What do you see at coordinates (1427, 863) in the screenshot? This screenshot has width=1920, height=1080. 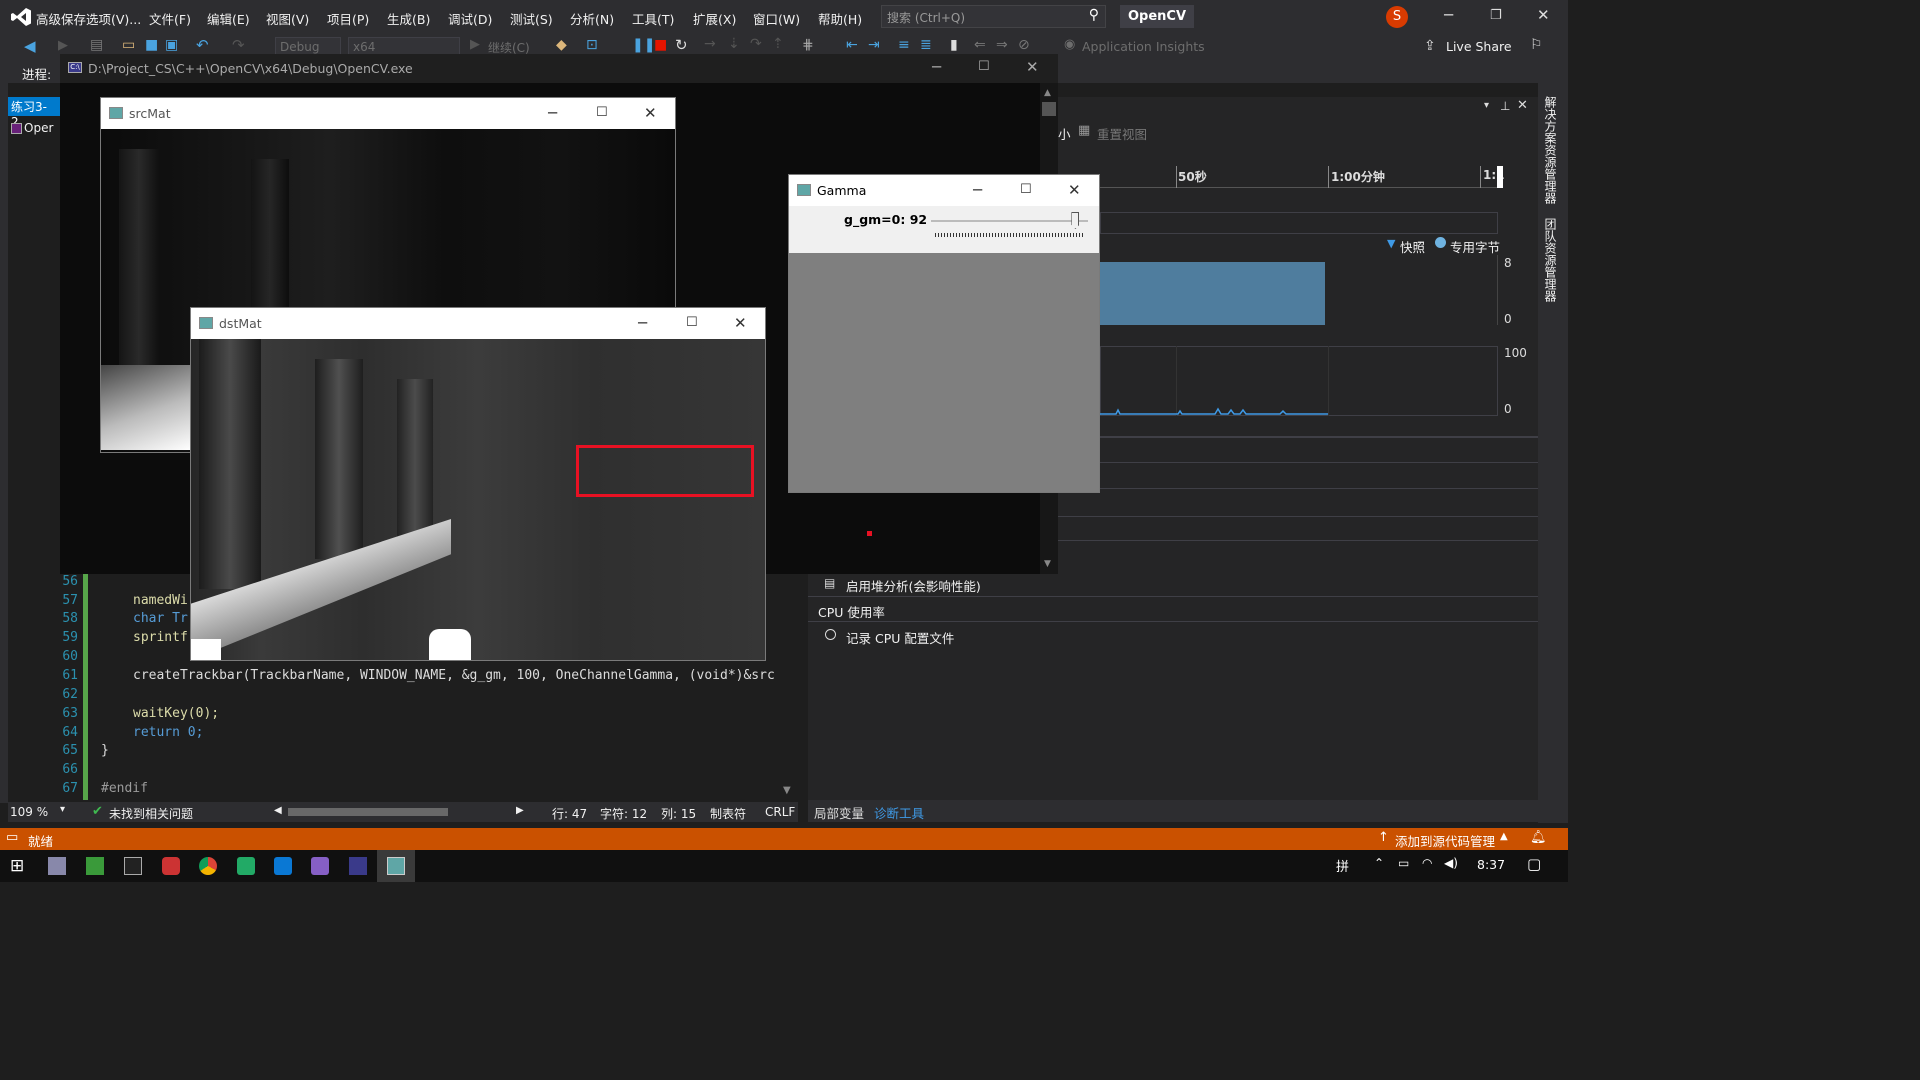 I see `wifi-icon: ◠` at bounding box center [1427, 863].